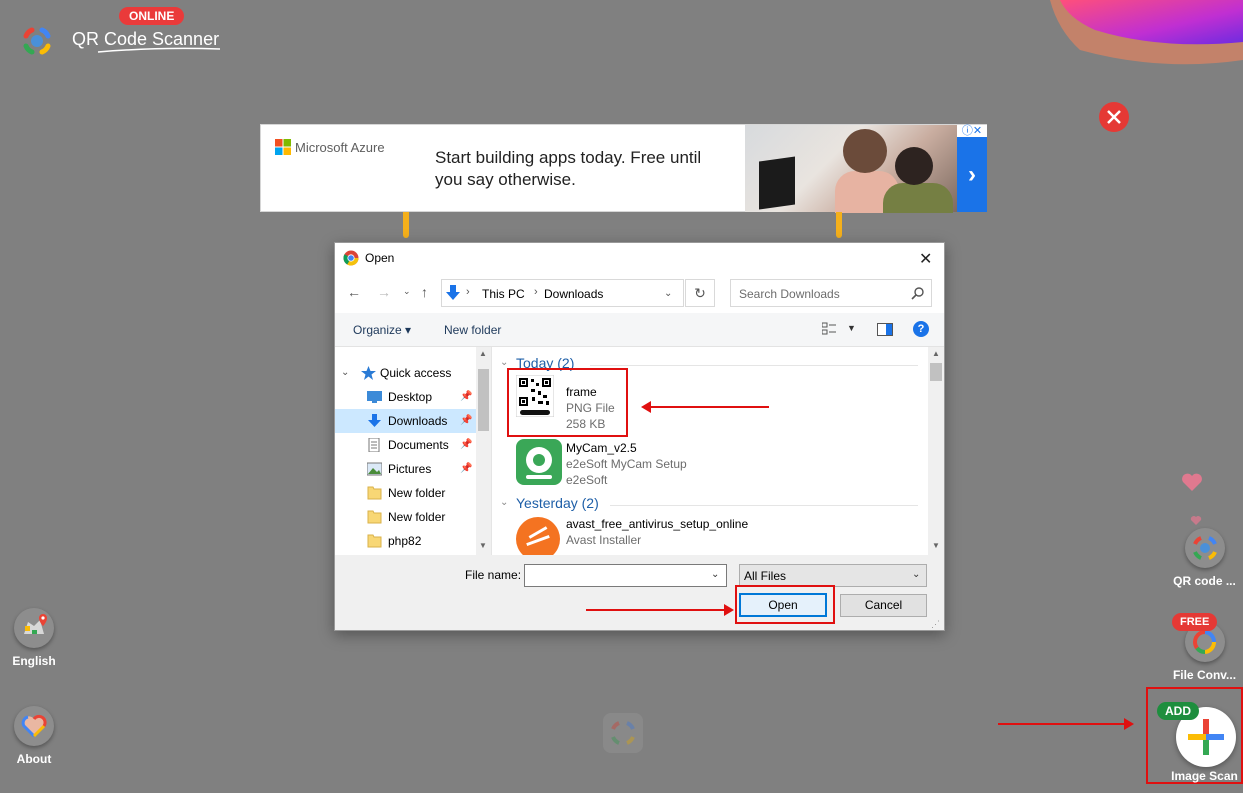  Describe the element at coordinates (380, 258) in the screenshot. I see `dialog-title: Open` at that location.